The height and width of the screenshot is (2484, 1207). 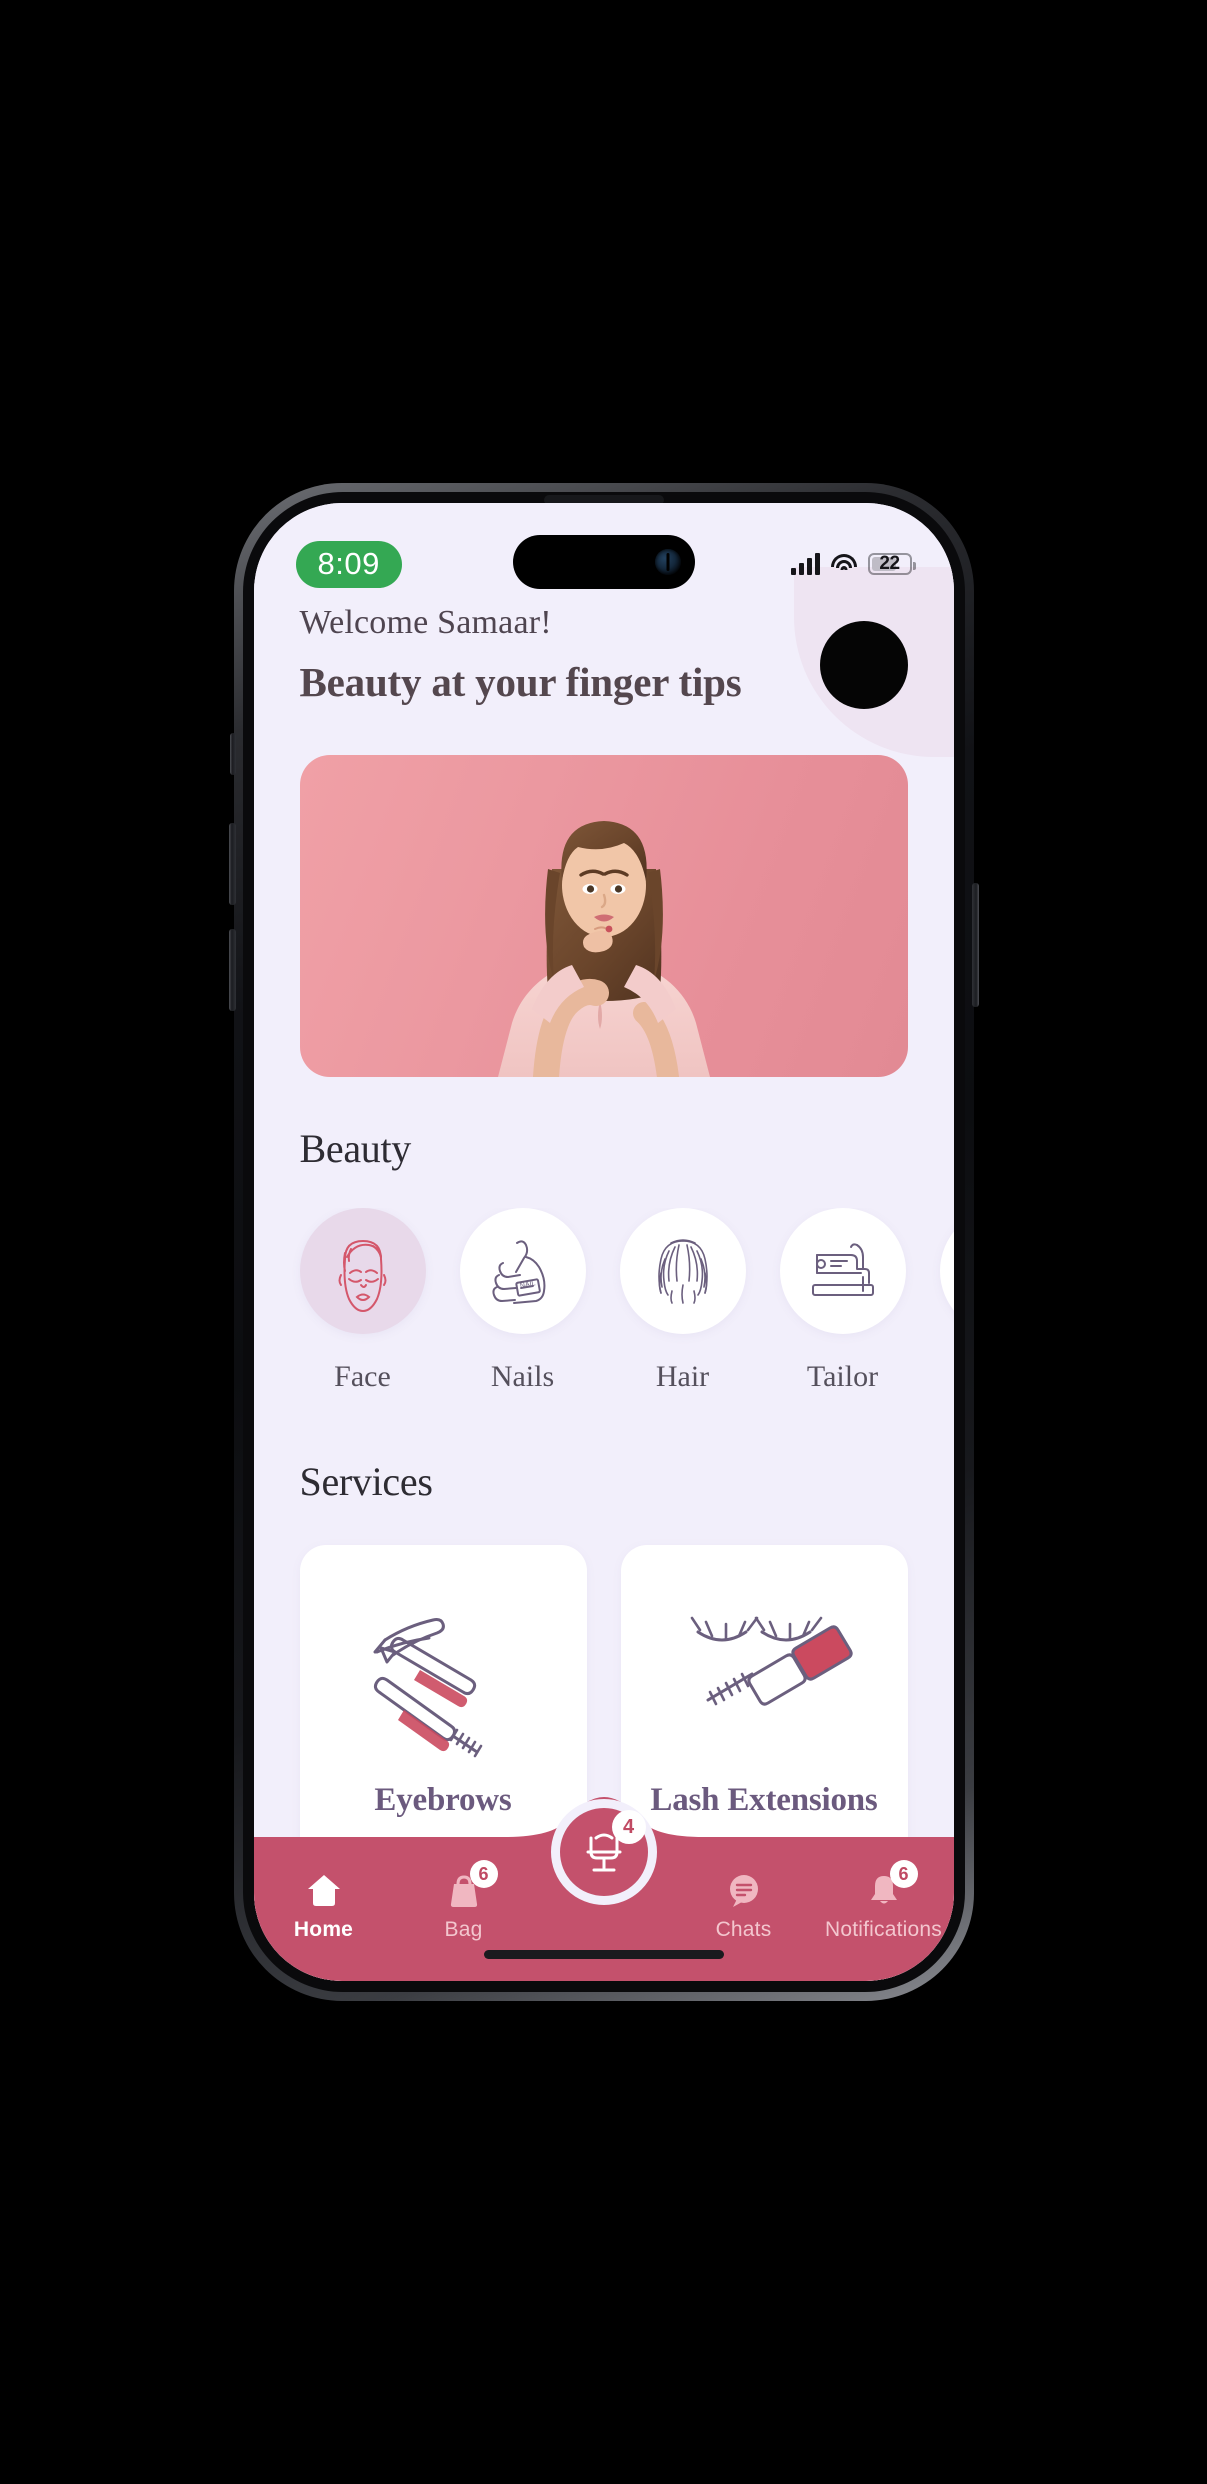 I want to click on volume-up-button, so click(x=232, y=864).